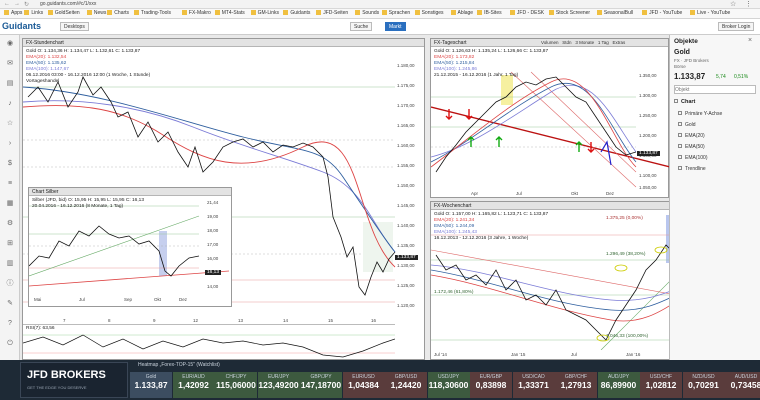 The image size is (760, 400). I want to click on rsi-pane: RSI(7): 63,56, so click(209, 342).